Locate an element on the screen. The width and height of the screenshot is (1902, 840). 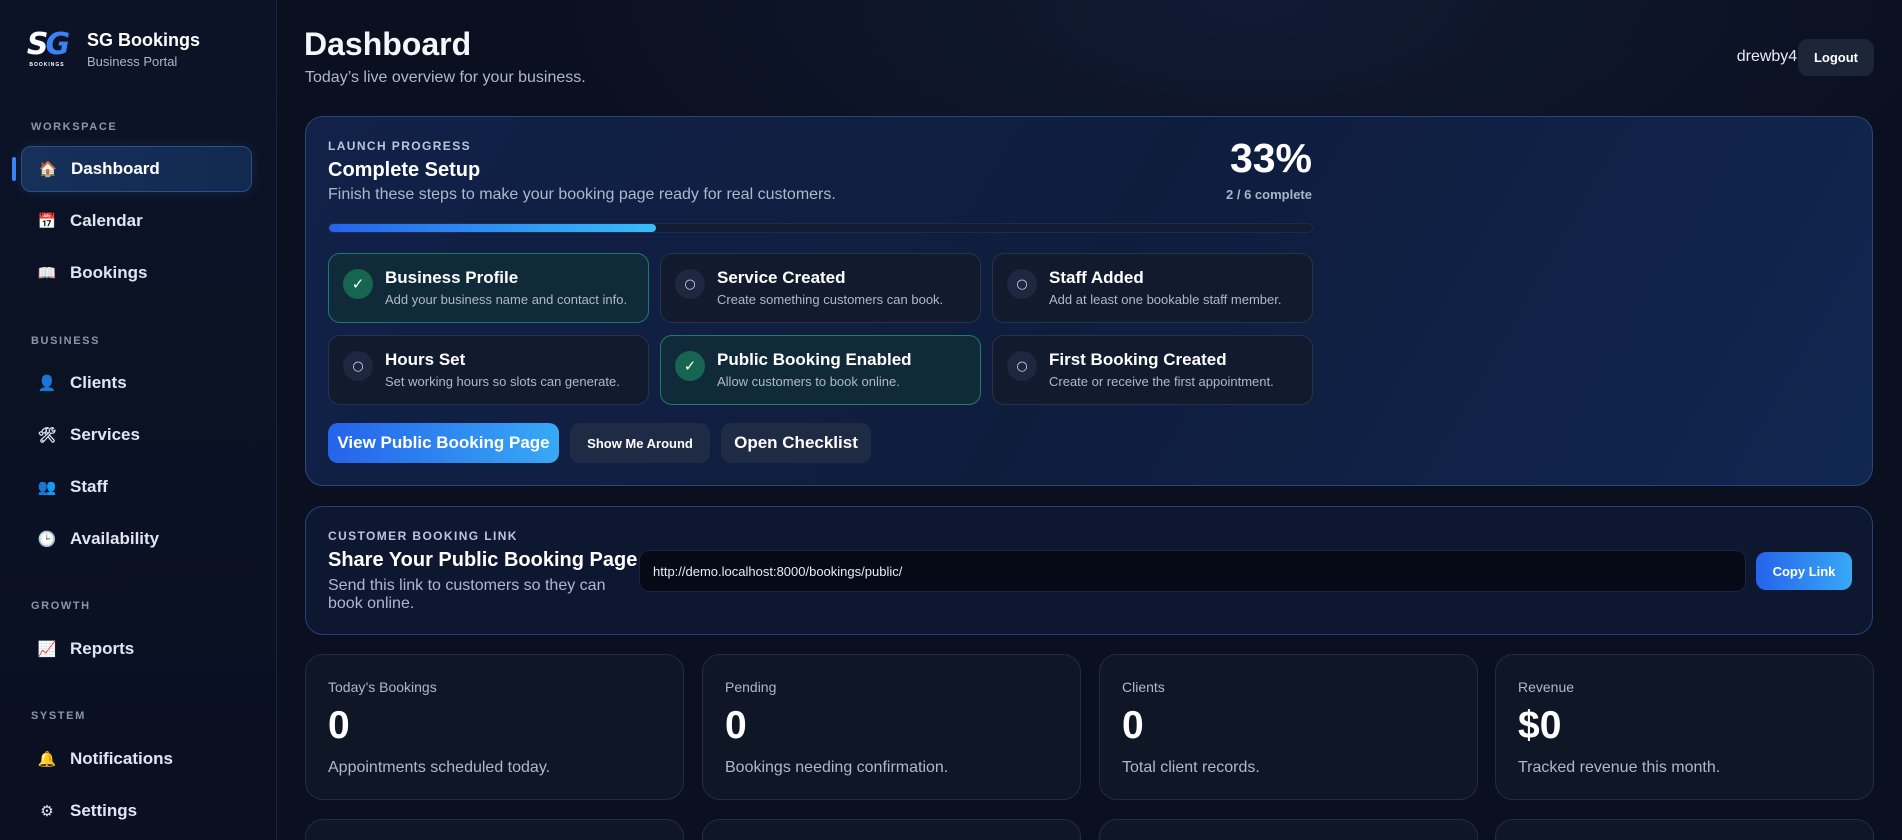
sidebar-item-dashboard: 🏠 Dashboard is located at coordinates (136, 169).